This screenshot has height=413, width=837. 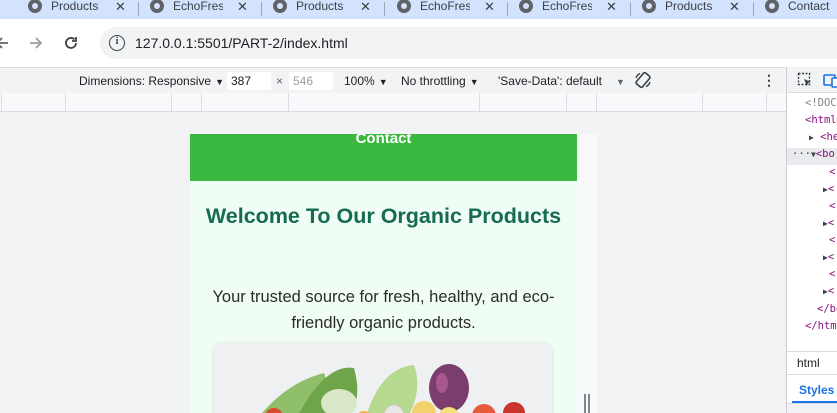 I want to click on save-data-dropdown: 'Save-Data': default ▼, so click(x=561, y=81).